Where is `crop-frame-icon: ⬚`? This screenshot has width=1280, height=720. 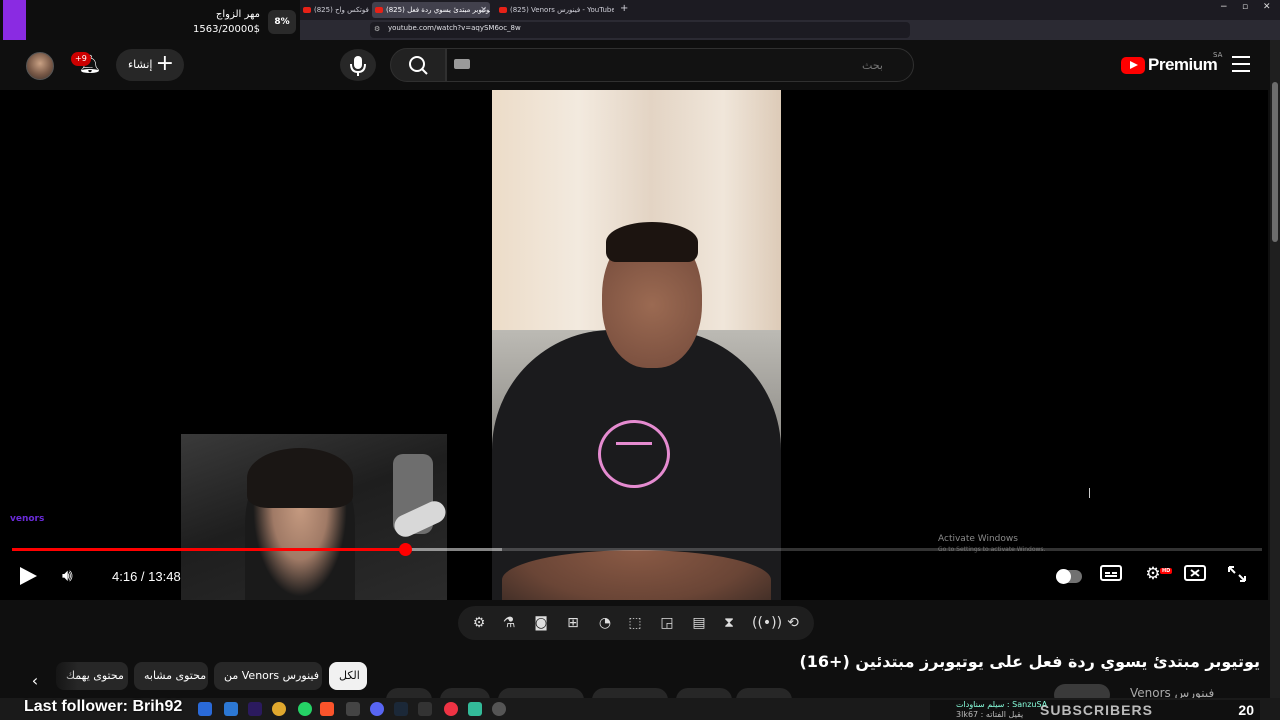 crop-frame-icon: ⬚ is located at coordinates (635, 623).